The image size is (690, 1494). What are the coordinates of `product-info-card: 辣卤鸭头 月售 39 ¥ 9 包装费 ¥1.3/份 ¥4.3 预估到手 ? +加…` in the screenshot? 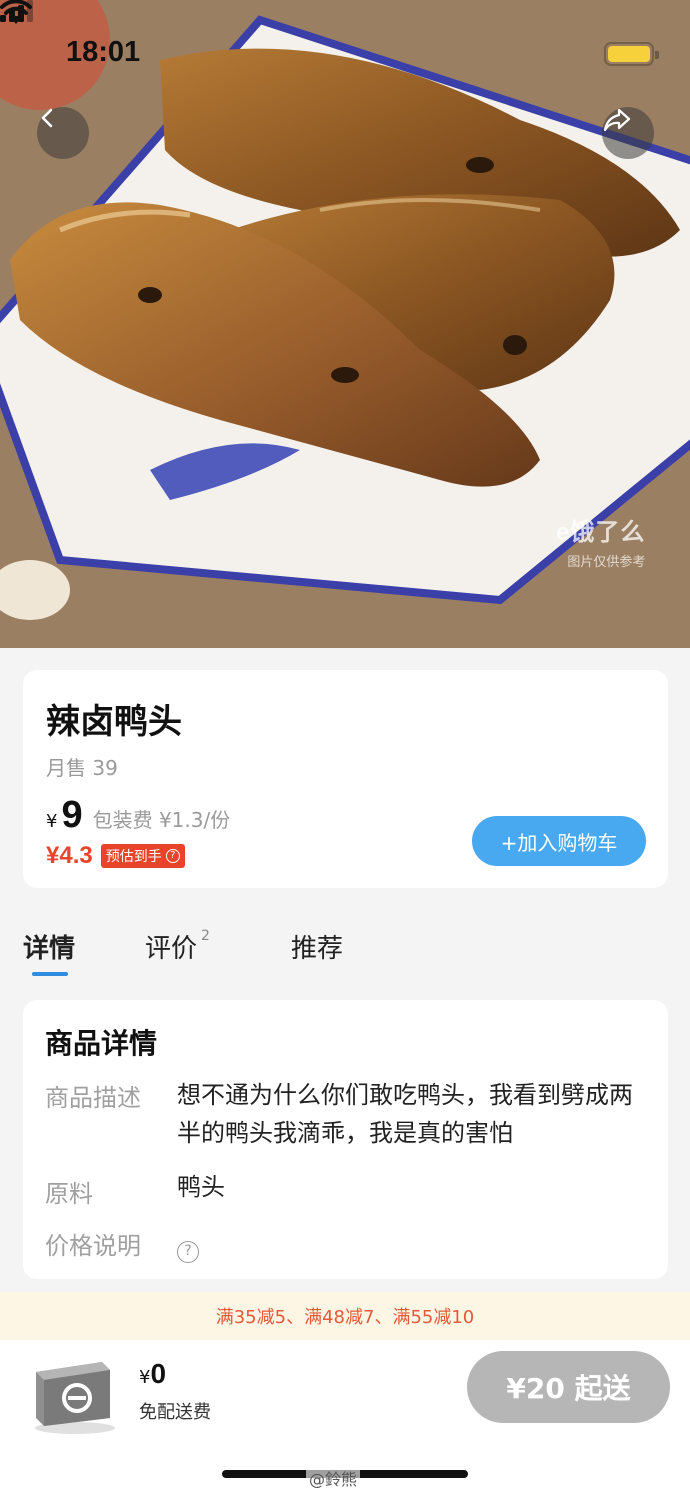 It's located at (345, 779).